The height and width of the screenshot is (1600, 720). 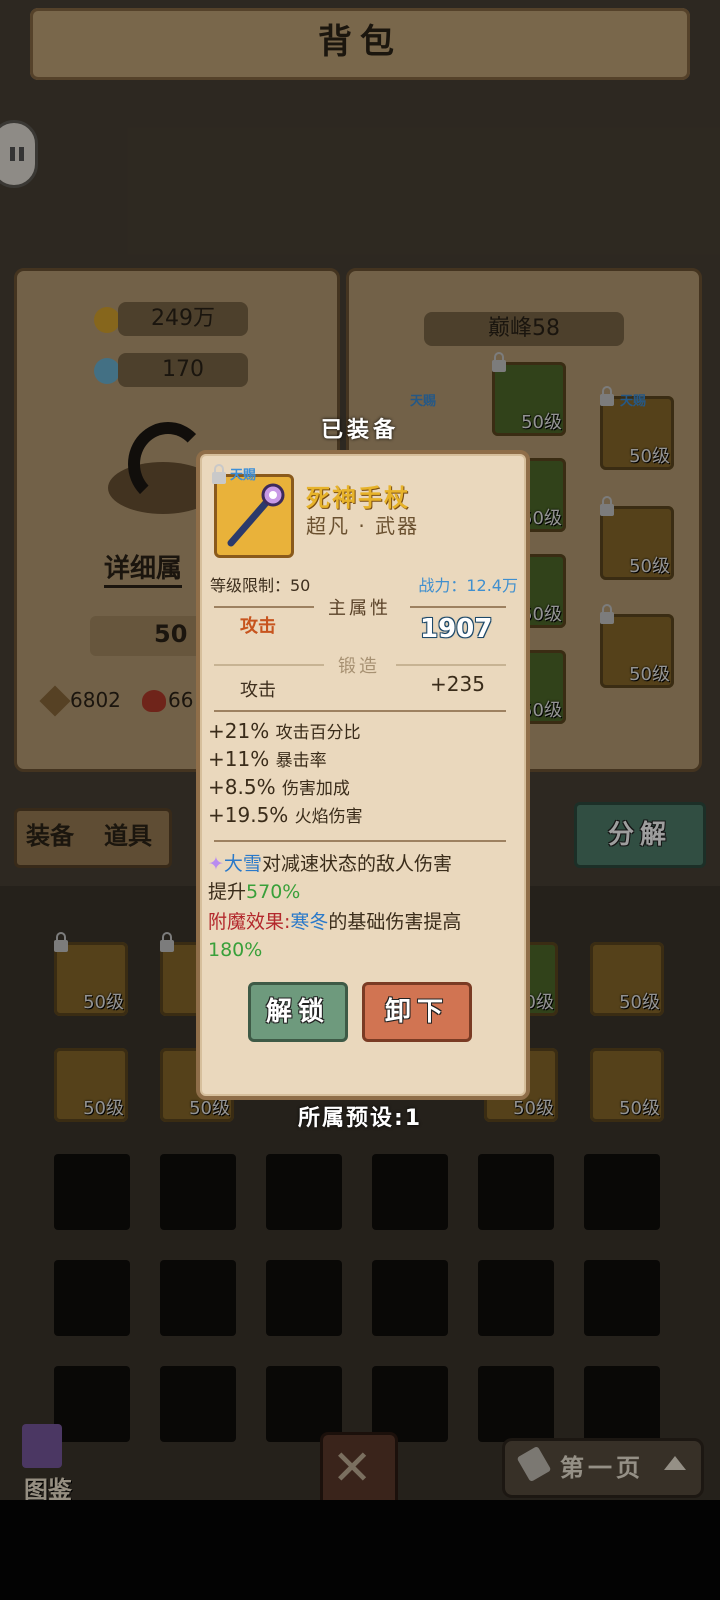 What do you see at coordinates (309, 922) in the screenshot?
I see `enchant-name: 寒冬` at bounding box center [309, 922].